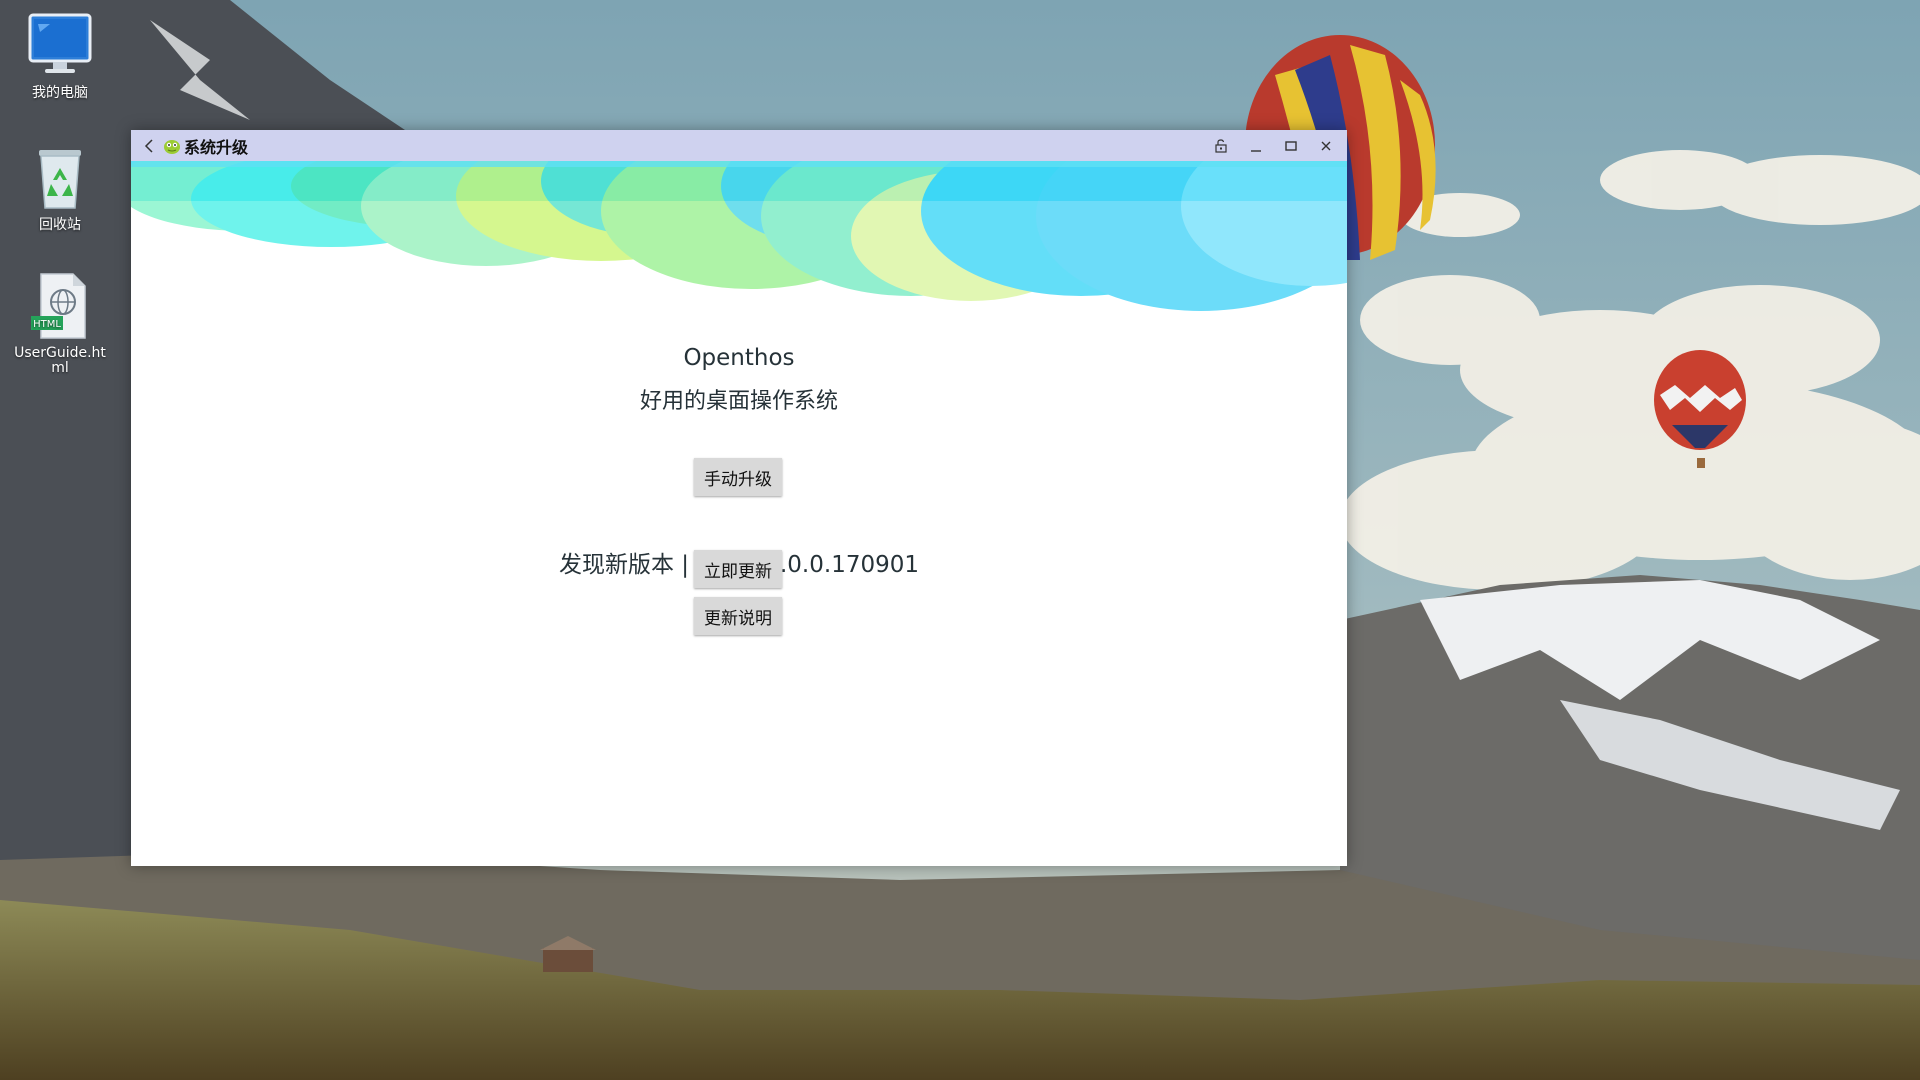 The image size is (1920, 1080). I want to click on desktop-icon-label: 回收站, so click(60, 225).